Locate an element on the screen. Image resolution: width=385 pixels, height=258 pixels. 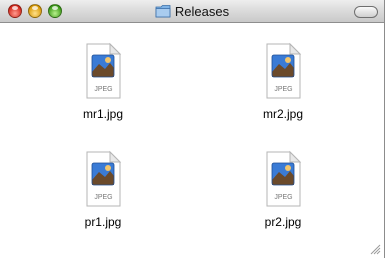
file-name: pr2.jpg is located at coordinates (283, 222).